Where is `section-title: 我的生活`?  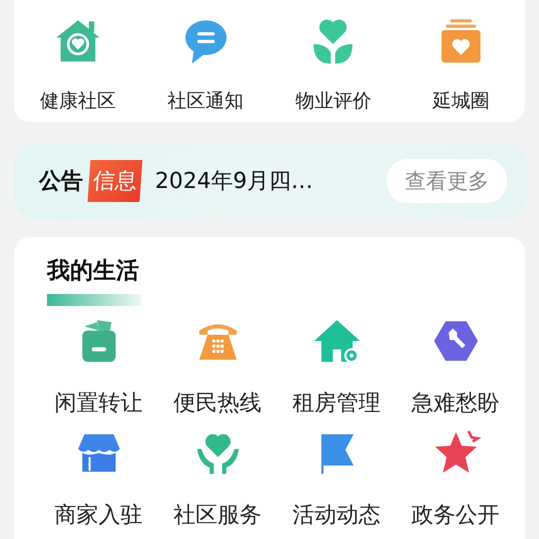
section-title: 我的生活 is located at coordinates (93, 271).